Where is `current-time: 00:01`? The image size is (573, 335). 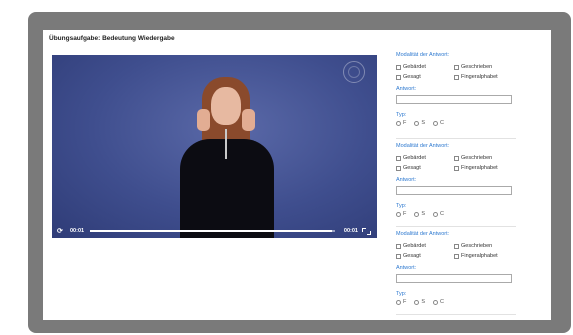
current-time: 00:01 is located at coordinates (77, 231).